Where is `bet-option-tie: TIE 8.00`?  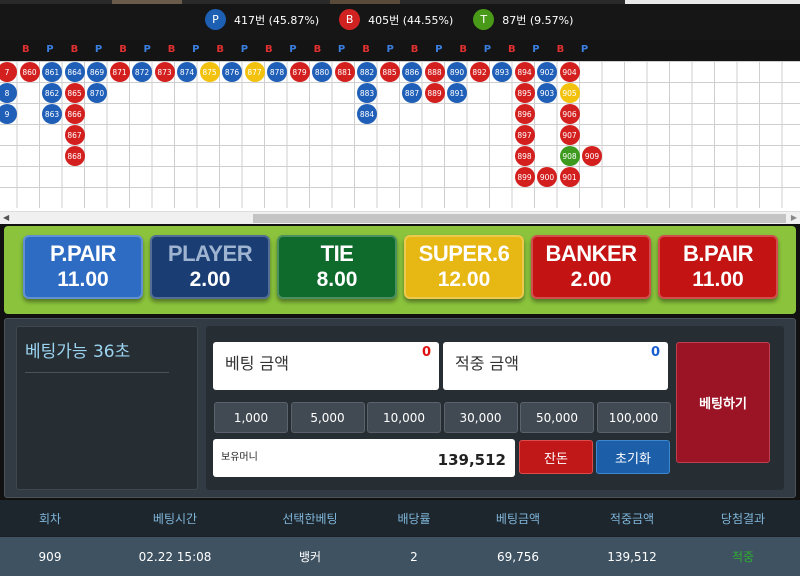
bet-option-tie: TIE 8.00 is located at coordinates (337, 267).